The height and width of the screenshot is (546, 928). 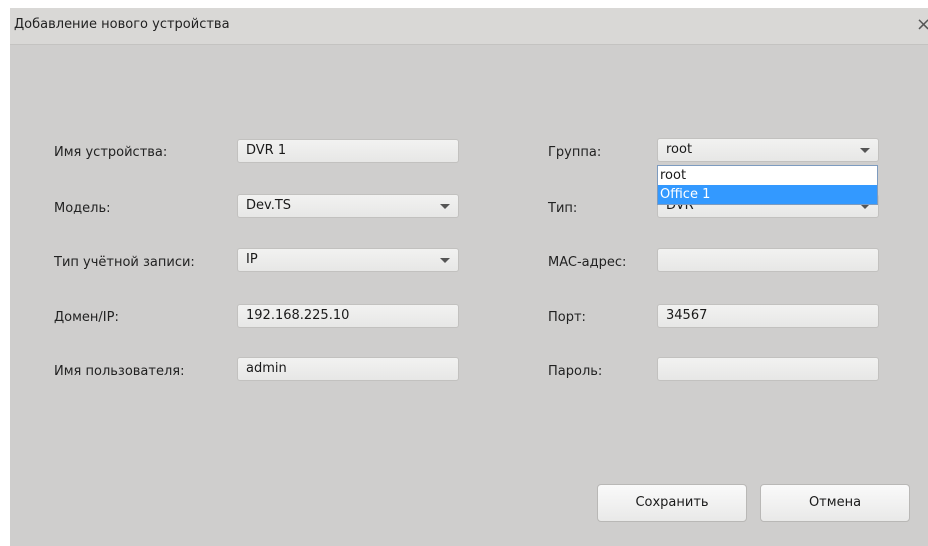 I want to click on title-bar: Добавление нового устройства ×, so click(x=469, y=26).